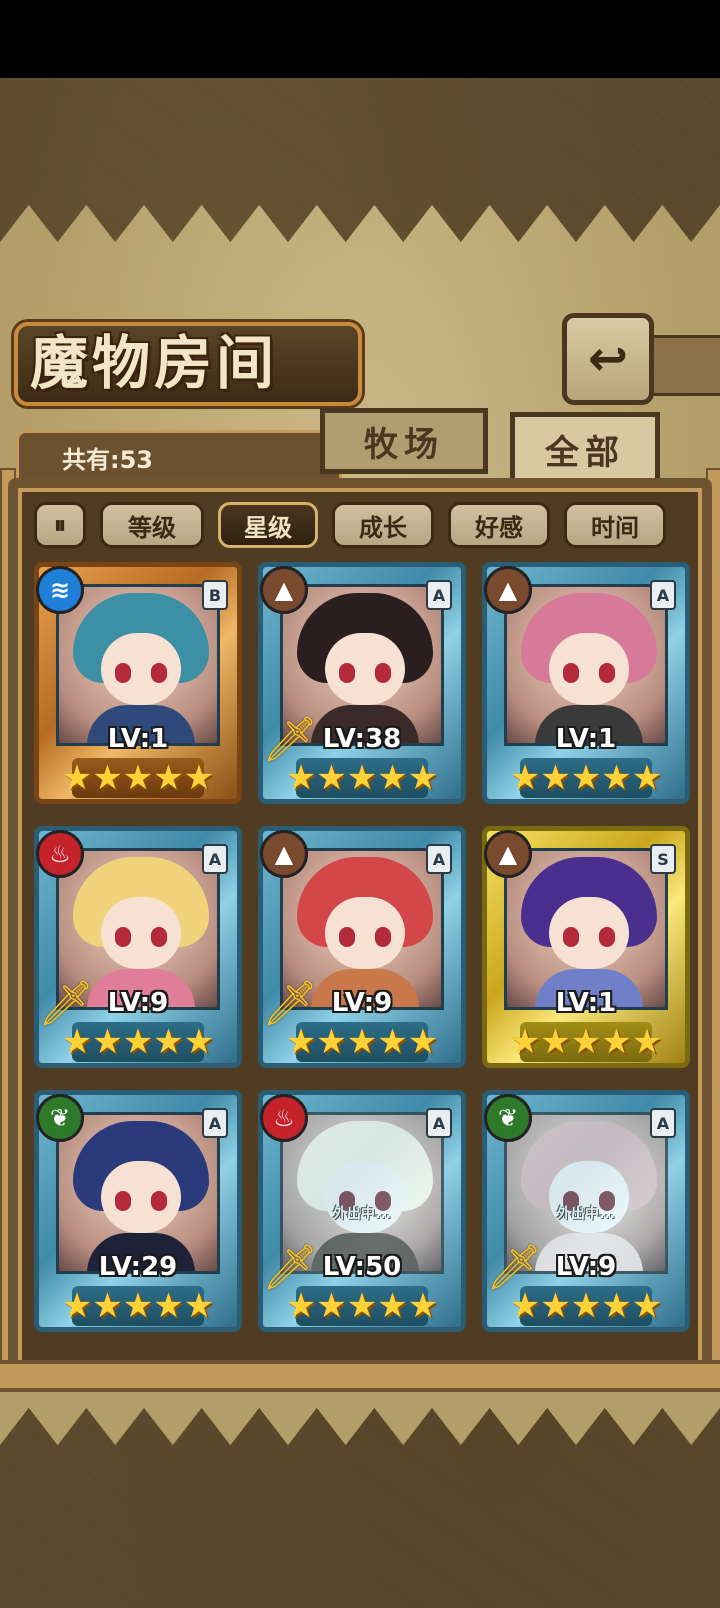 Image resolution: width=720 pixels, height=1608 pixels. I want to click on back-arrow-icon: ↩, so click(608, 359).